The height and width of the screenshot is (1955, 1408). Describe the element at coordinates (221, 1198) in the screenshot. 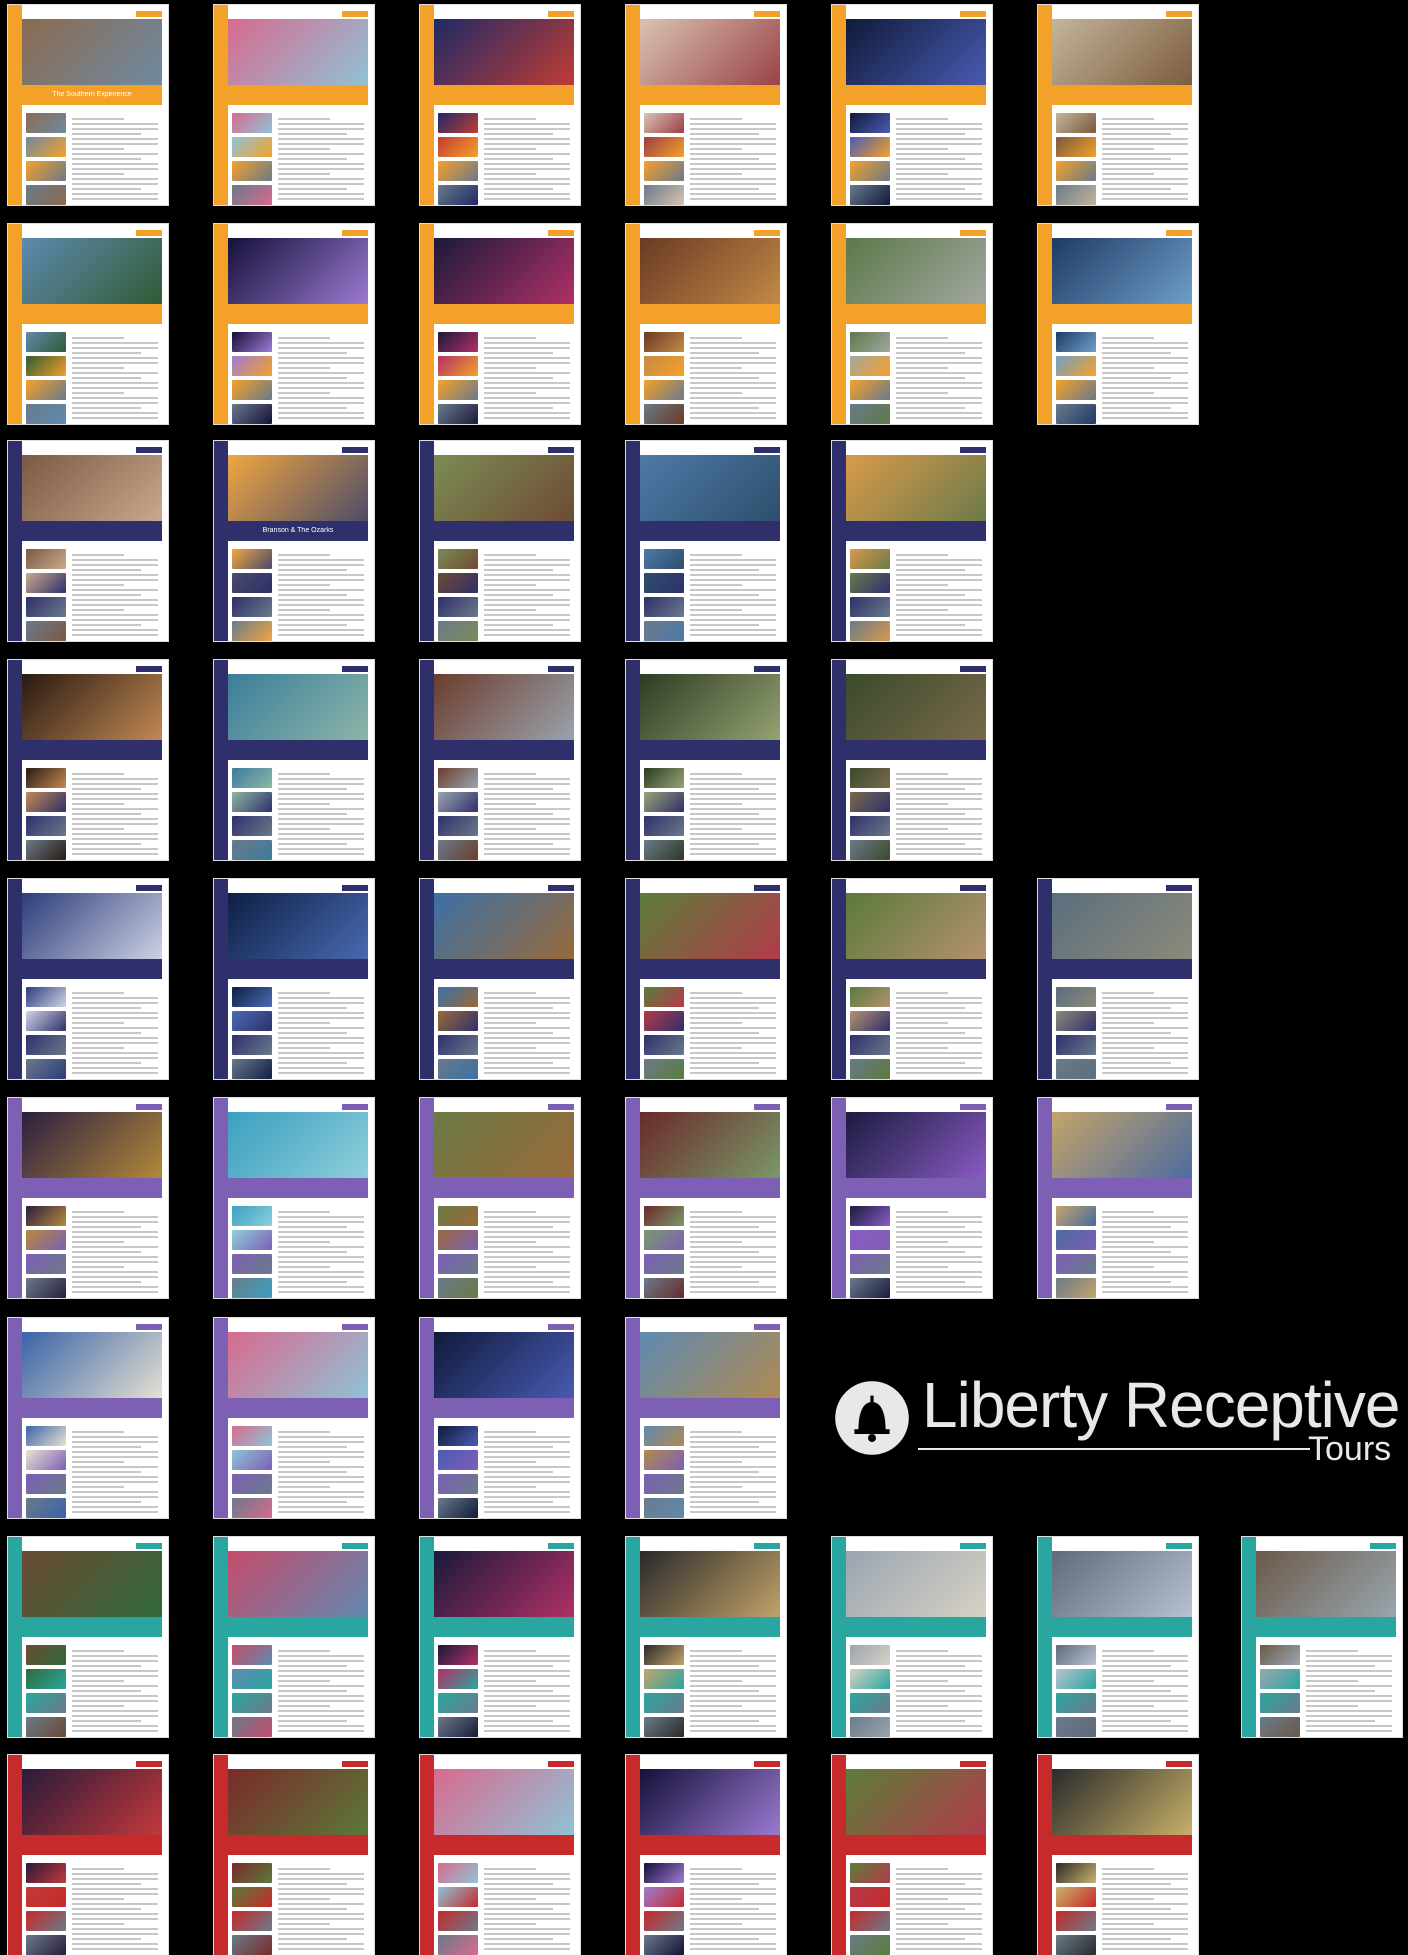

I see `brochure-side-strip` at that location.